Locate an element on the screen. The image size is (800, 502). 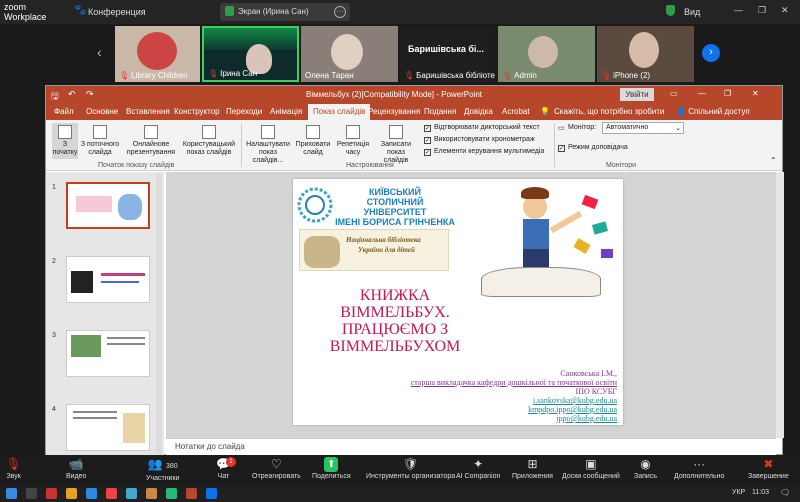
tab-insert: Вставлення is located at coordinates (148, 111).